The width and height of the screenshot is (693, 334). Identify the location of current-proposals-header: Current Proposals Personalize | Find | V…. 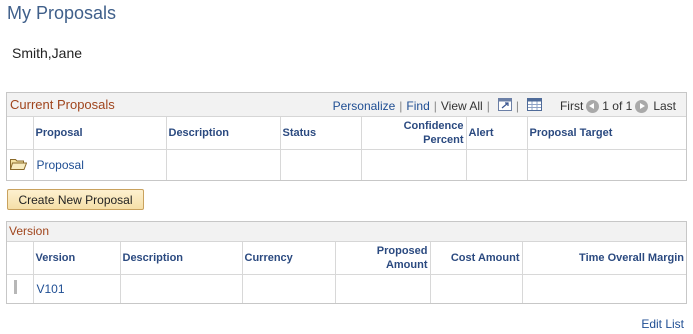
(346, 105).